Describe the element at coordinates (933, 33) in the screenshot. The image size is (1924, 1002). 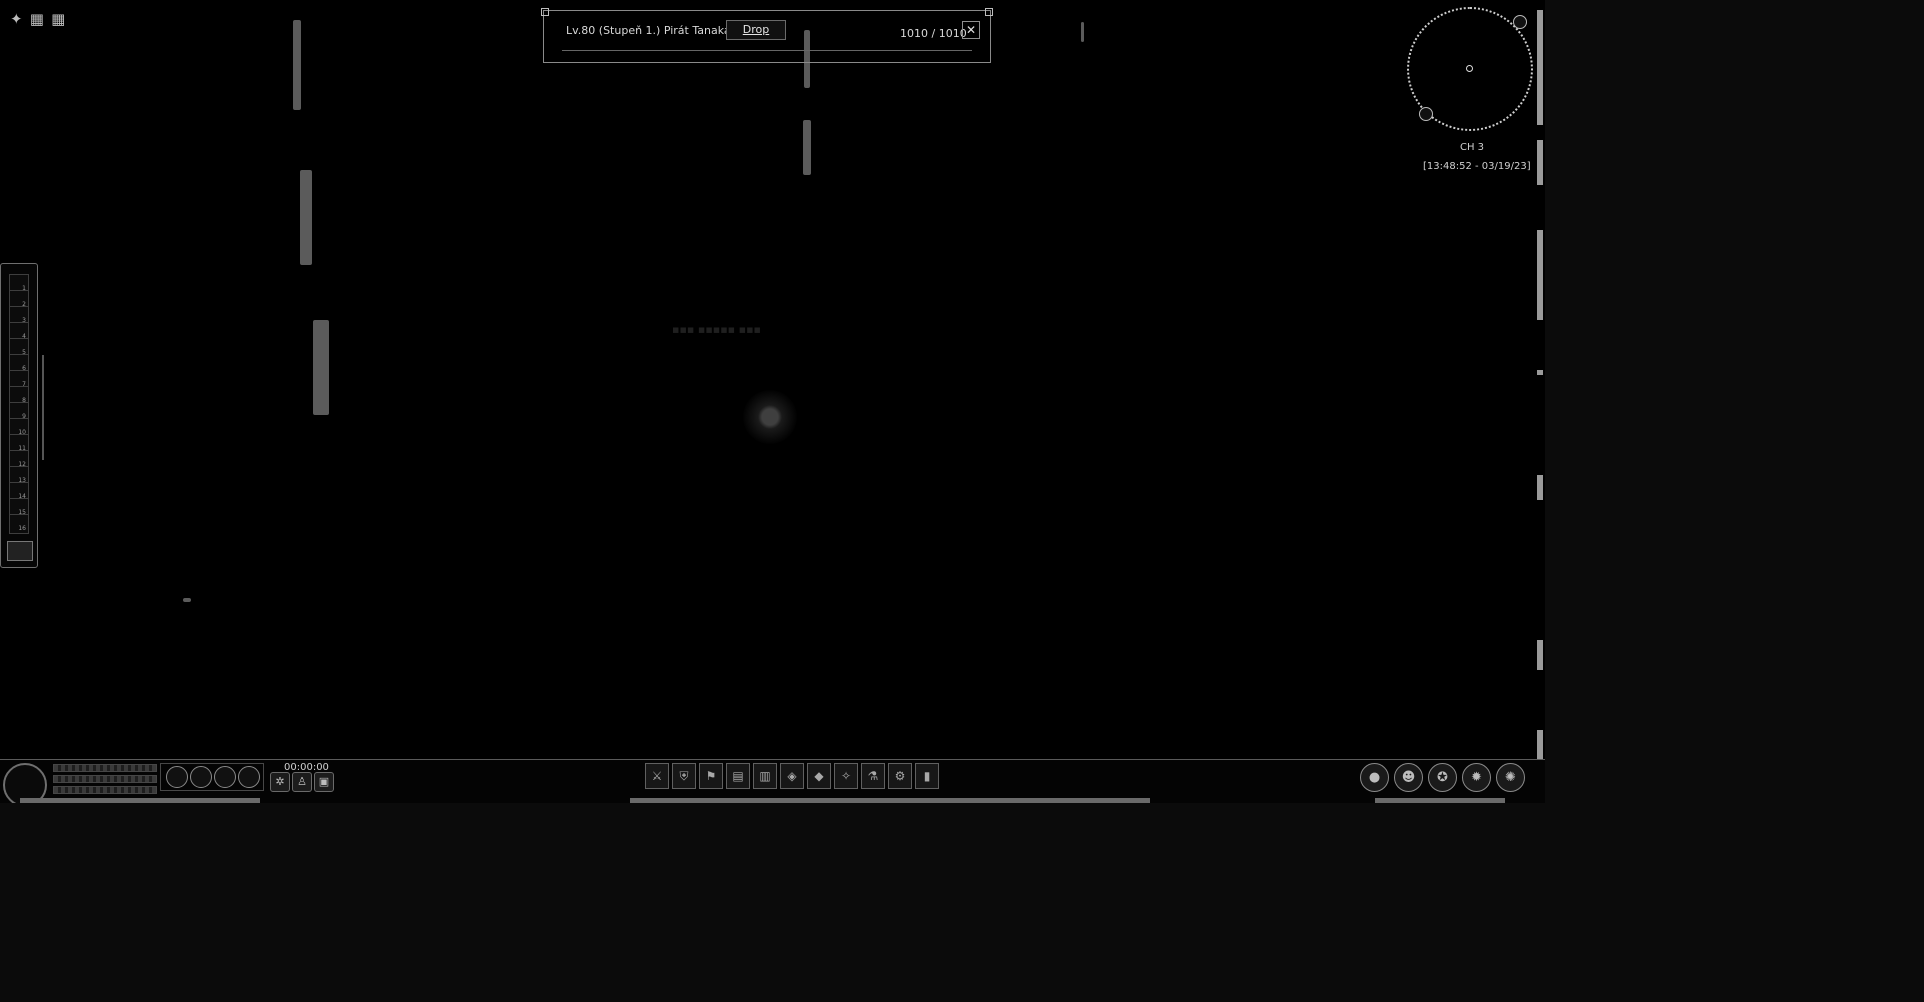
I see `target-hp: 1010 / 1010` at that location.